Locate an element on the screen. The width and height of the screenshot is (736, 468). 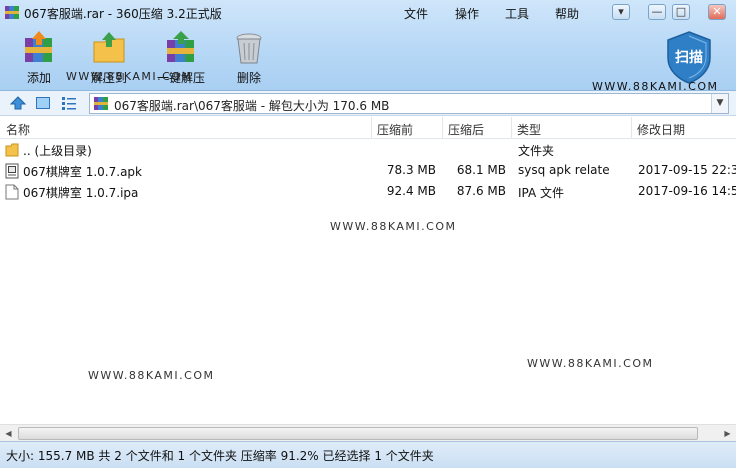
add-label: 添加 is located at coordinates (38, 78).